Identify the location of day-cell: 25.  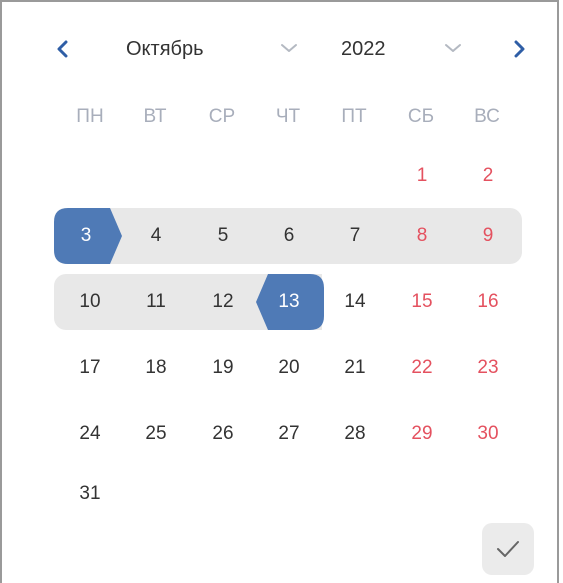
(156, 434).